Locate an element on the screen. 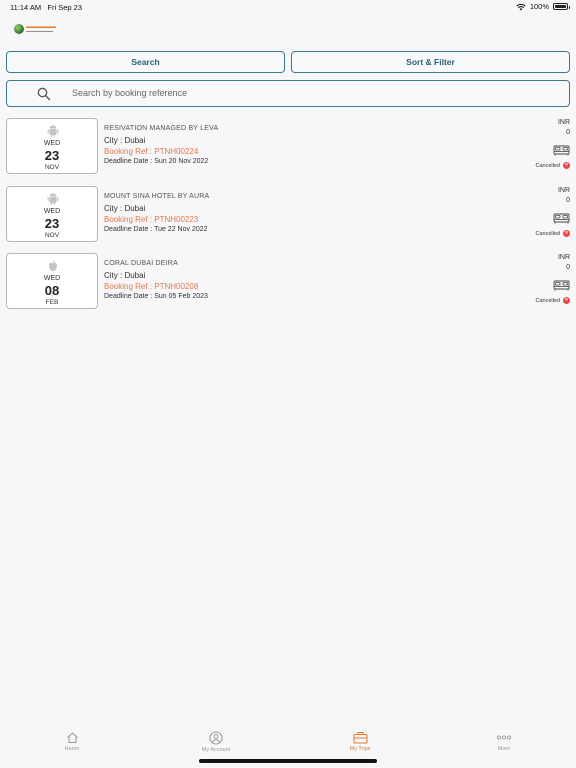  status-time-date: 11:14 AM Fri Sep 23 is located at coordinates (46, 7).